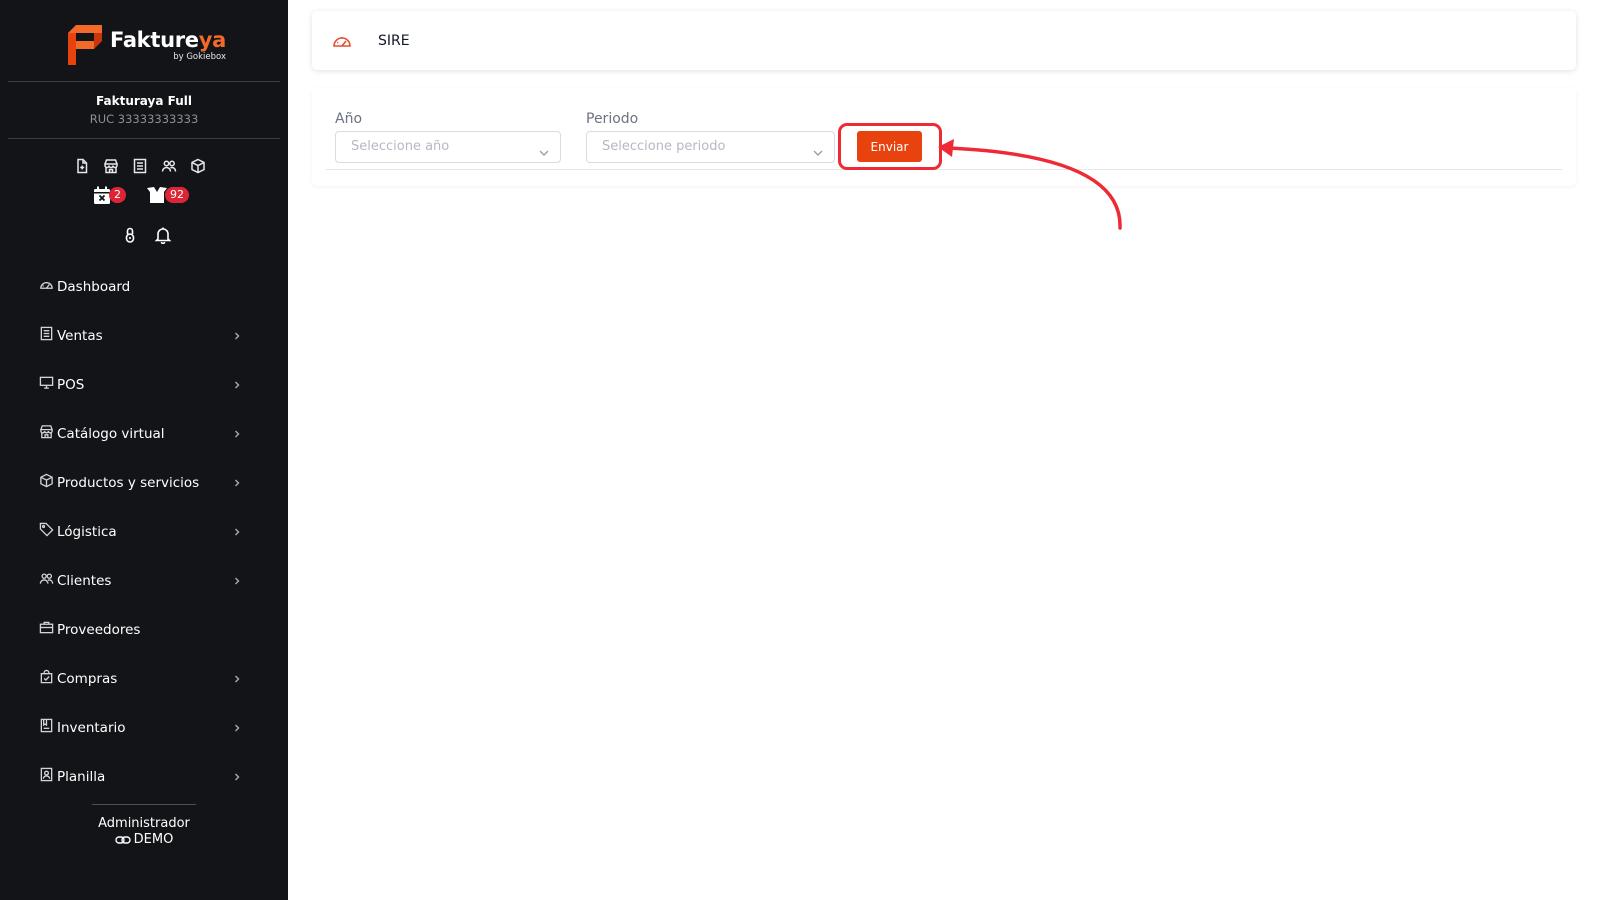  I want to click on sidebar-item-dashboard: Dashboard, so click(144, 286).